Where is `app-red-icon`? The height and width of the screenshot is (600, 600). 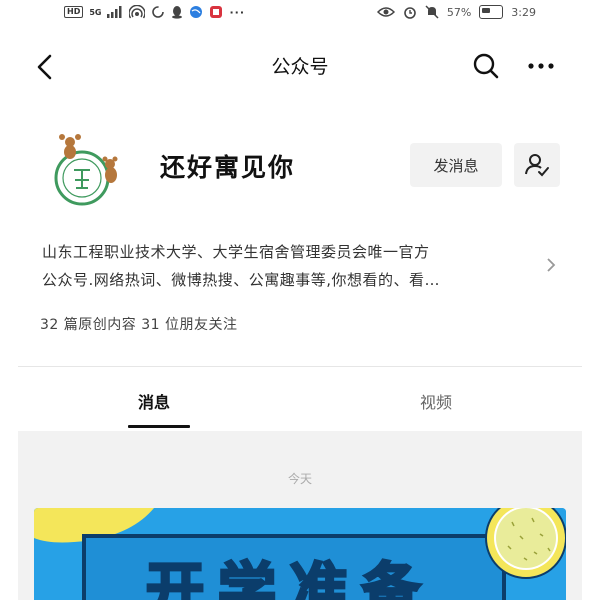
app-red-icon is located at coordinates (216, 12).